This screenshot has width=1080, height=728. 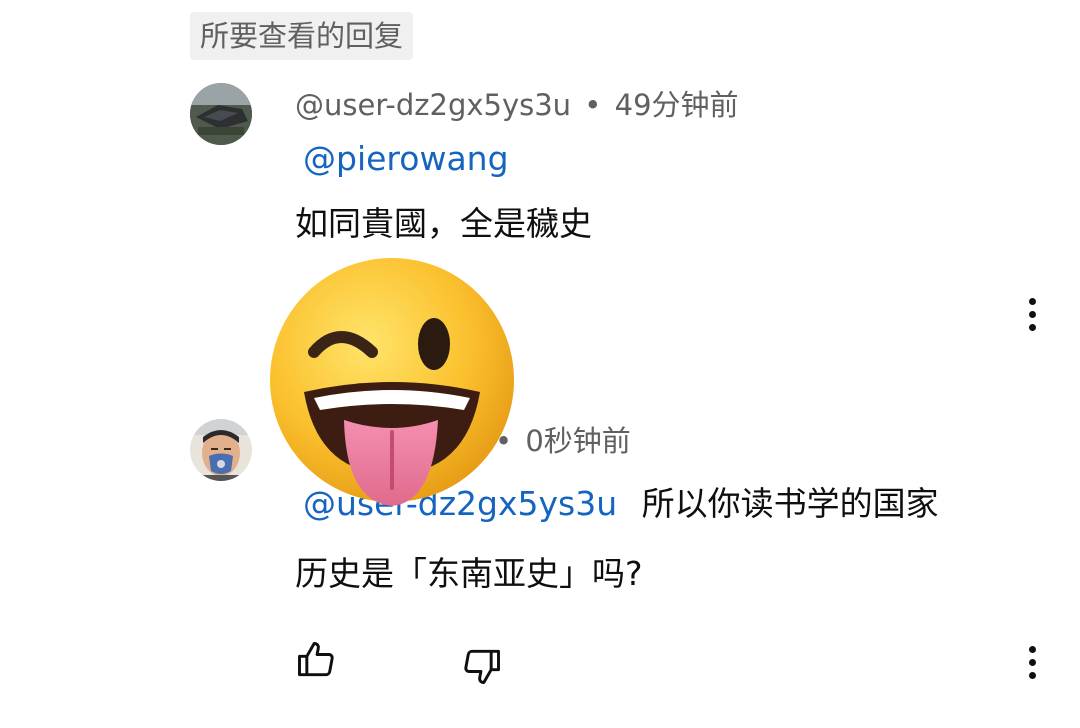 I want to click on replies-filter-label: 所要查看的回复, so click(x=302, y=36).